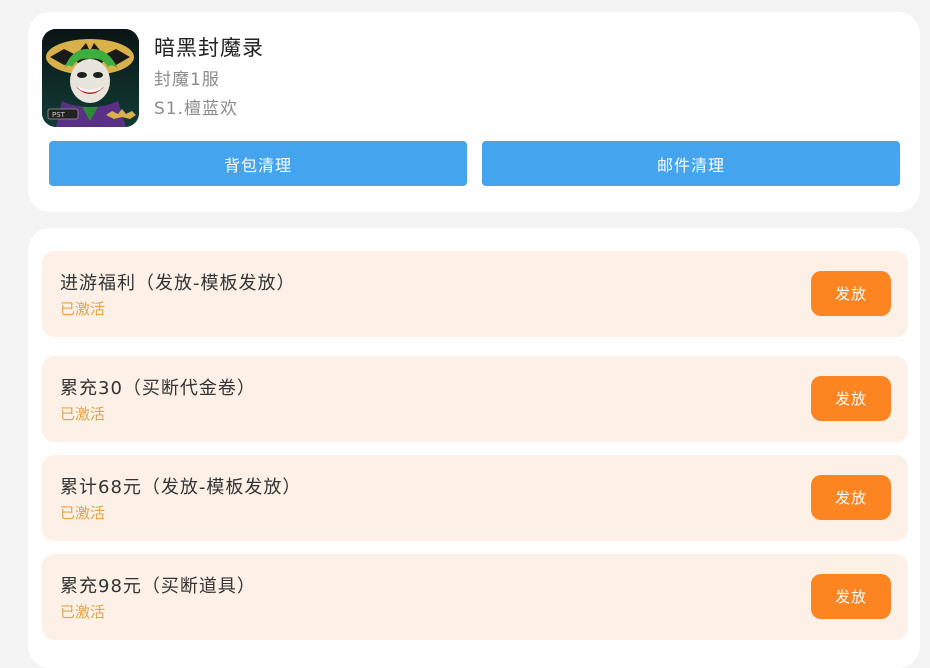  I want to click on benefit-row: 进游福利（发放-模板发放） 已激活 发放, so click(475, 294).